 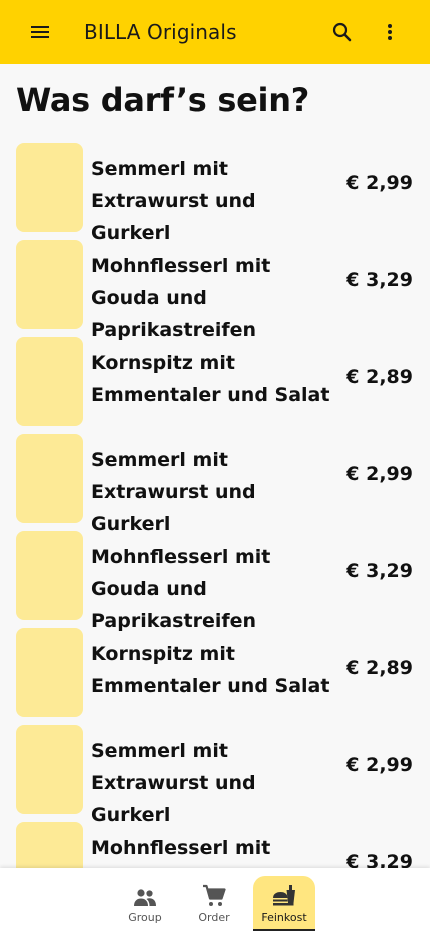 What do you see at coordinates (284, 895) in the screenshot?
I see `food-icon` at bounding box center [284, 895].